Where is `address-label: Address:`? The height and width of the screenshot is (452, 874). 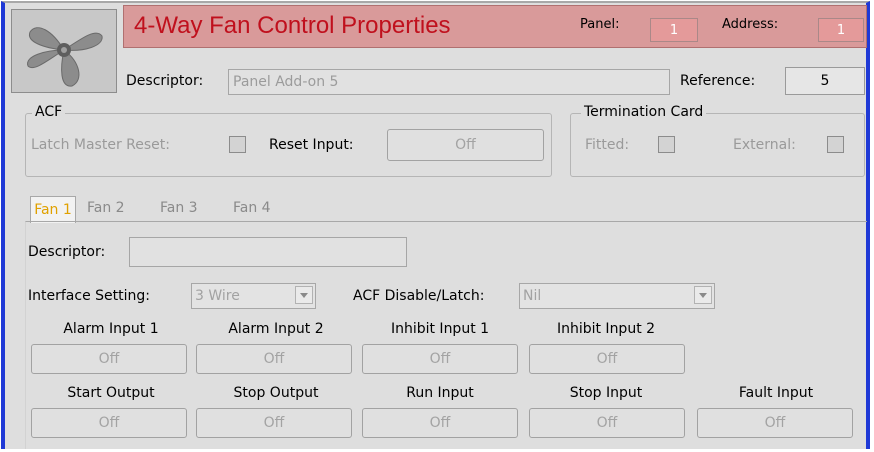
address-label: Address: is located at coordinates (750, 24).